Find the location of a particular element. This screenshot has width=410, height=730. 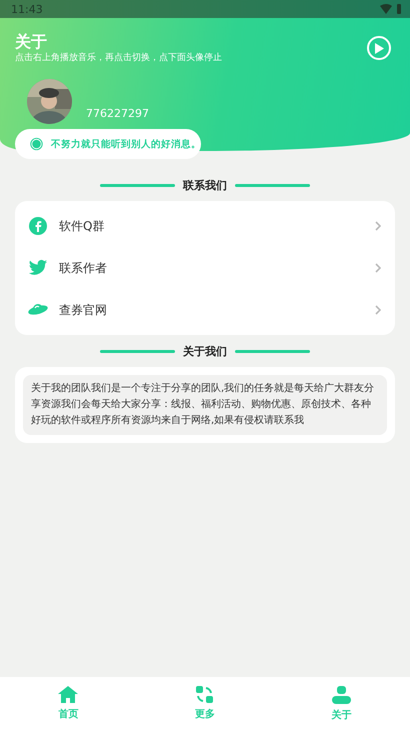

contact-label: 联系作者 is located at coordinates (83, 268).